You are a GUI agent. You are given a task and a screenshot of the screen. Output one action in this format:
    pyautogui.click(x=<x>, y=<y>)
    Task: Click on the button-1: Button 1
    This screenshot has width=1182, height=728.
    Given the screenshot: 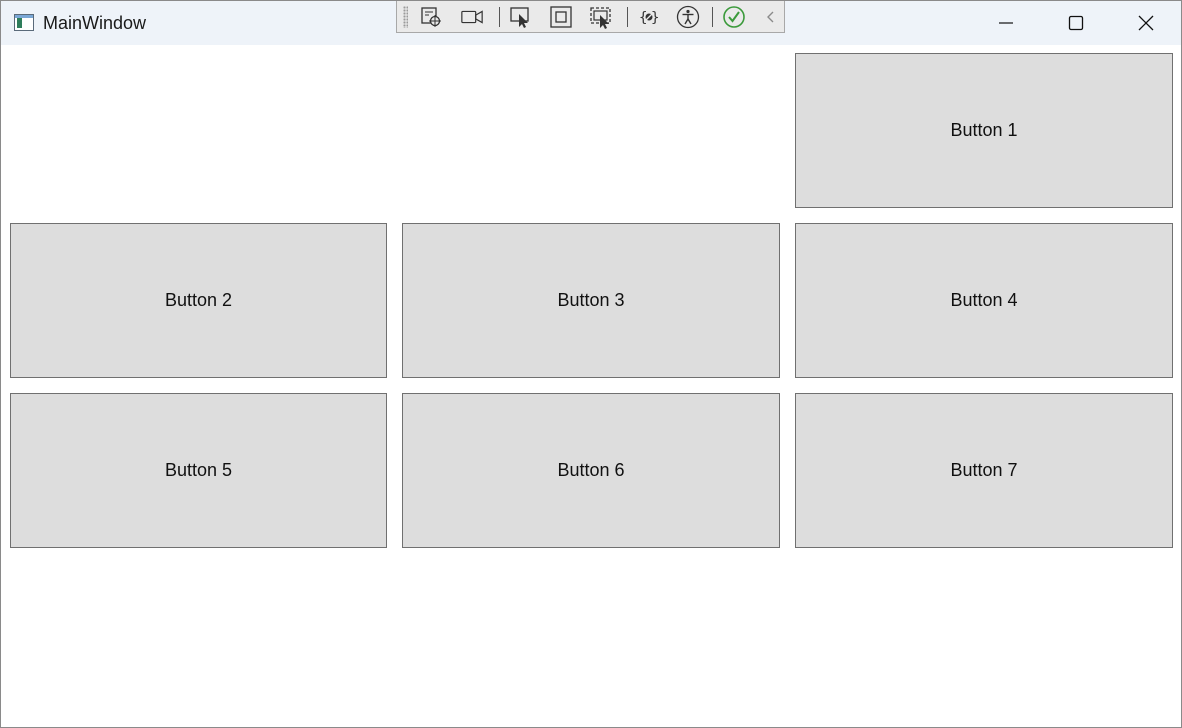 What is the action you would take?
    pyautogui.click(x=984, y=130)
    